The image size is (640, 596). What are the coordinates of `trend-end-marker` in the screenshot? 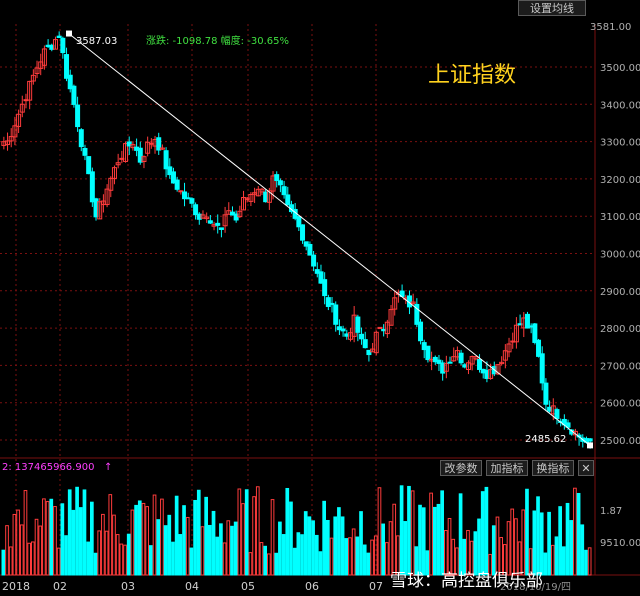 It's located at (590, 445).